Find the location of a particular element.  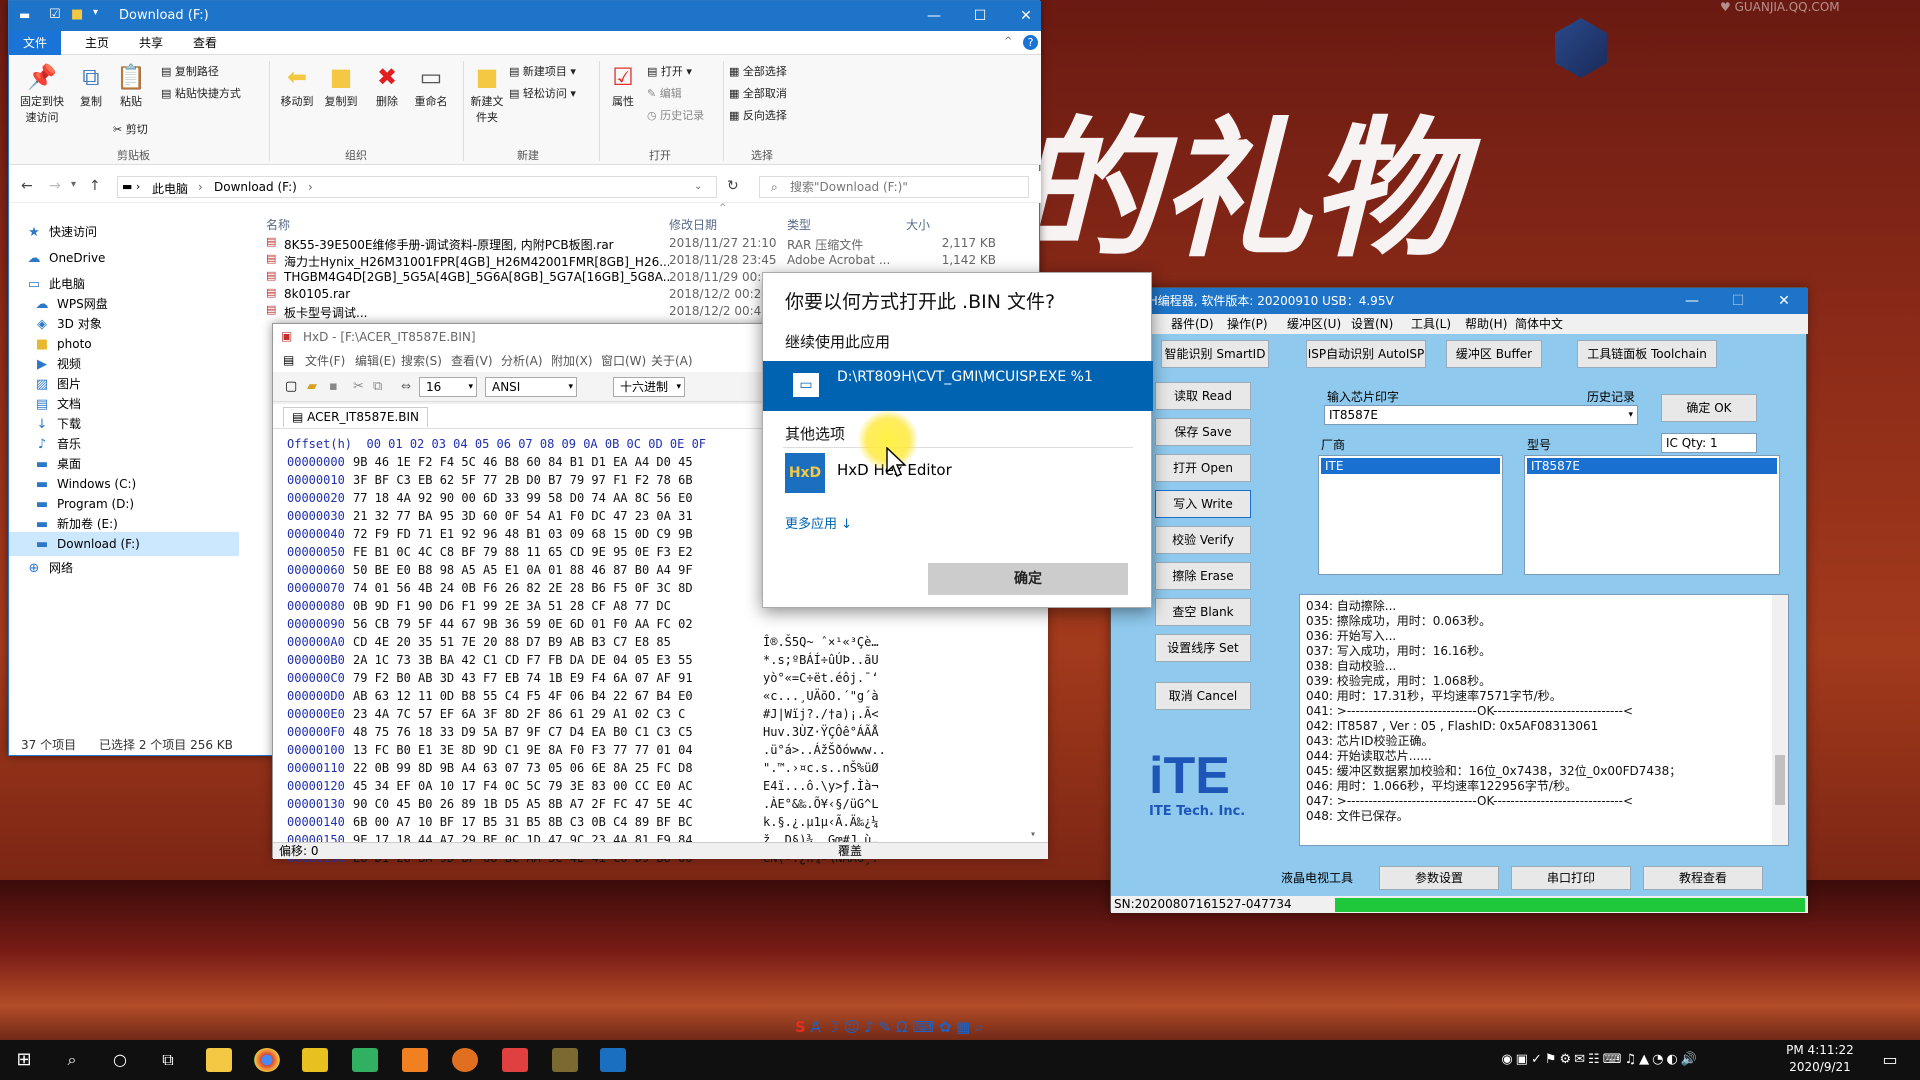

chrome-icon is located at coordinates (267, 1060).